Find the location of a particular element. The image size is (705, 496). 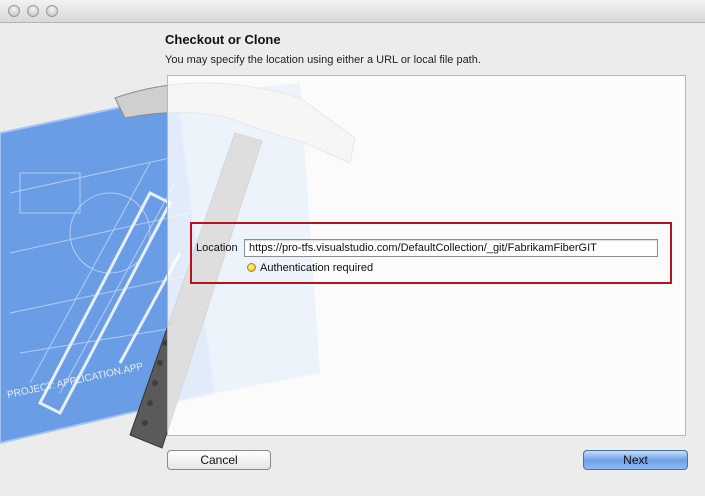

page-title: Checkout or Clone is located at coordinates (223, 39).